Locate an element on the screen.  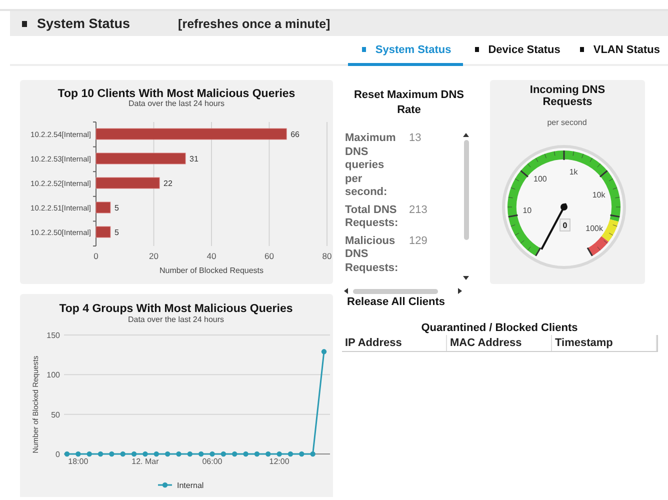
axis-label: 18:00 is located at coordinates (78, 461).